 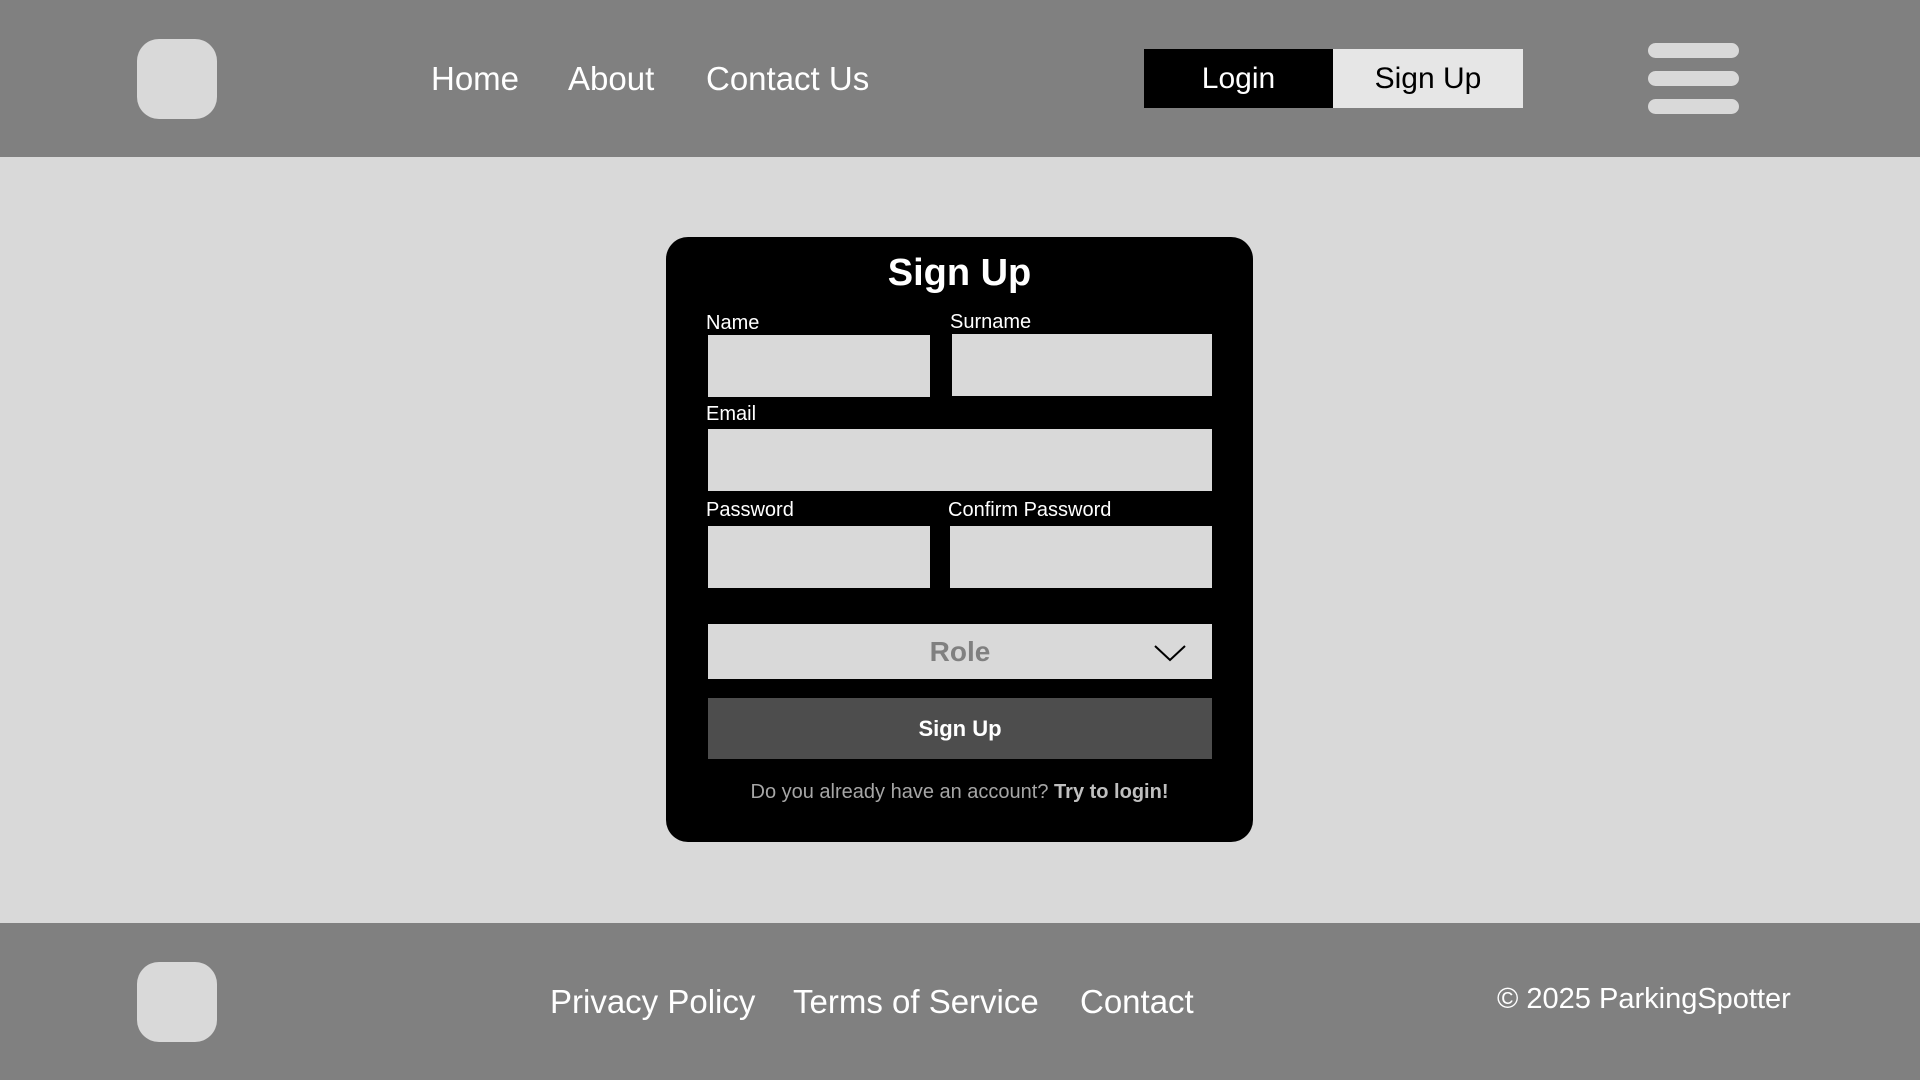 What do you see at coordinates (960, 728) in the screenshot?
I see `submit-signup-button: Sign Up` at bounding box center [960, 728].